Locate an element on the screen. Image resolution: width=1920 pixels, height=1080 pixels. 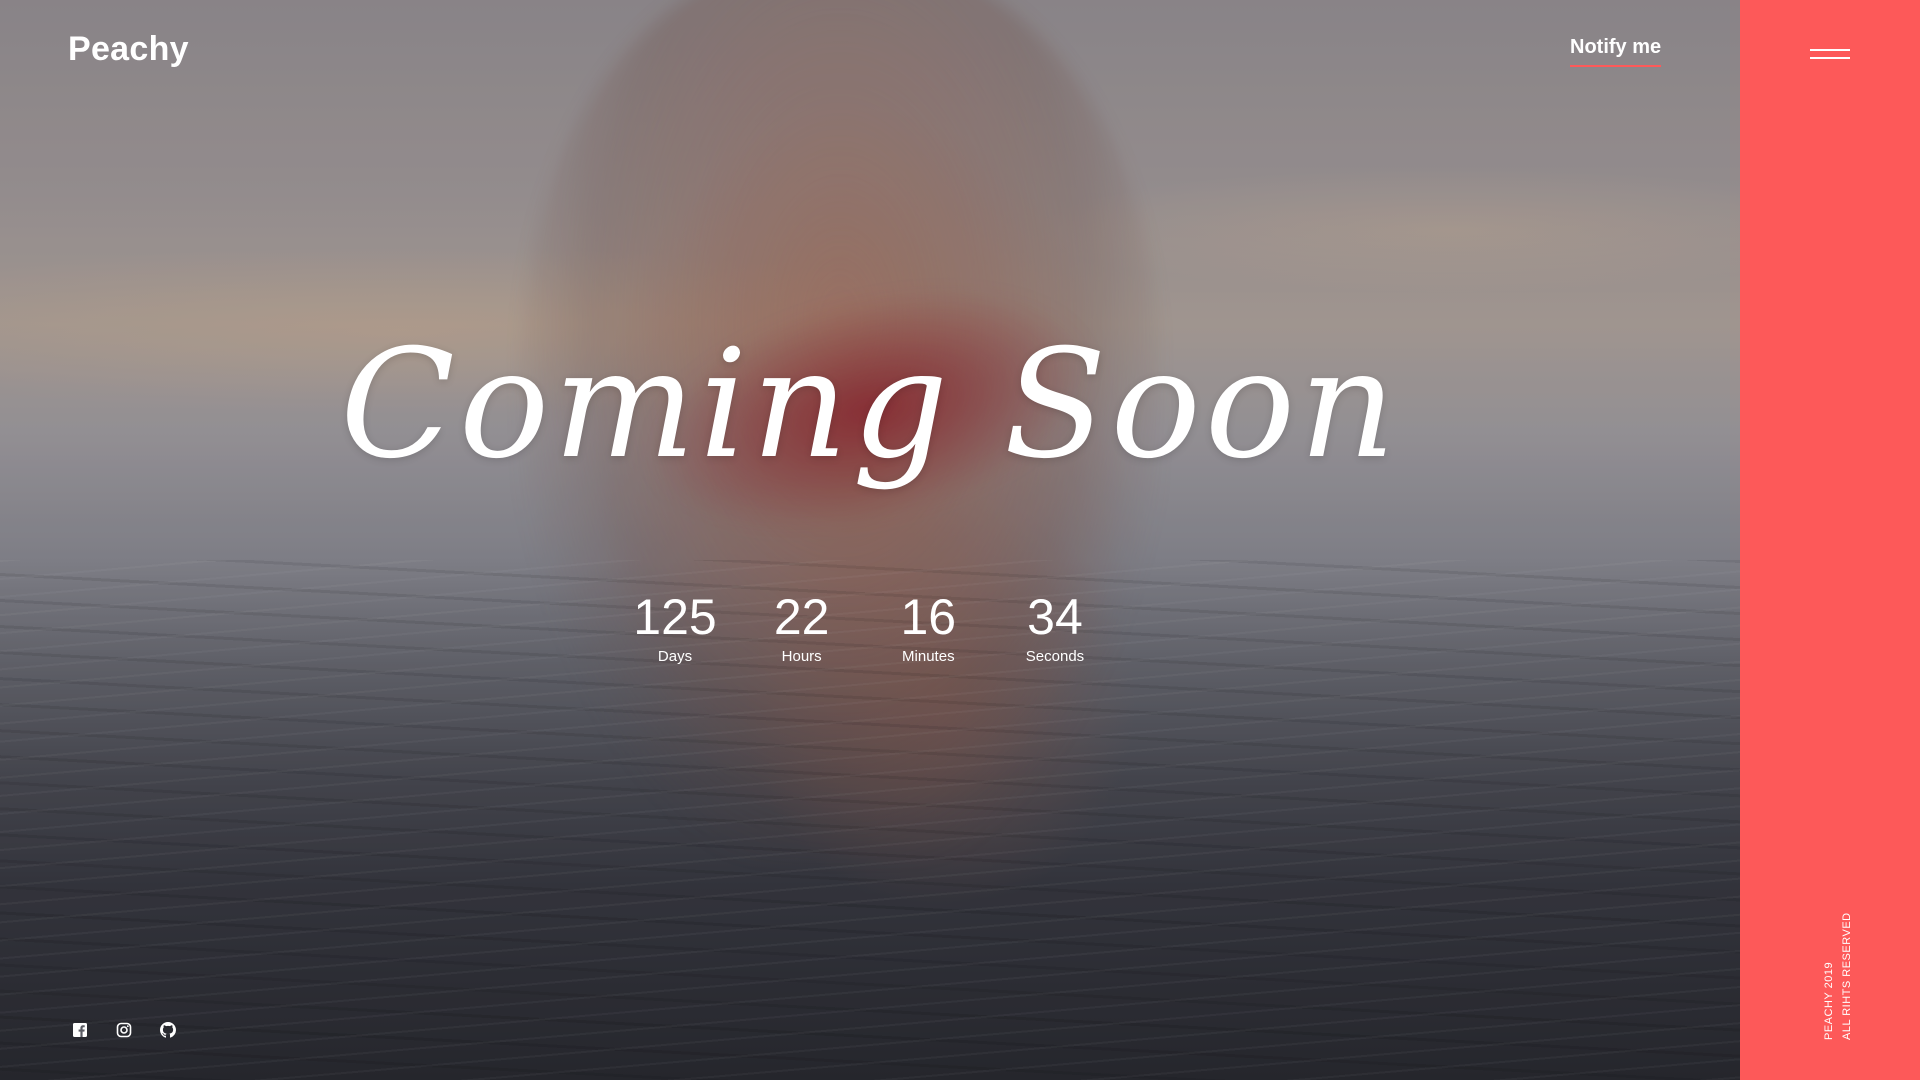
countdown-days-value: 125 is located at coordinates (675, 617).